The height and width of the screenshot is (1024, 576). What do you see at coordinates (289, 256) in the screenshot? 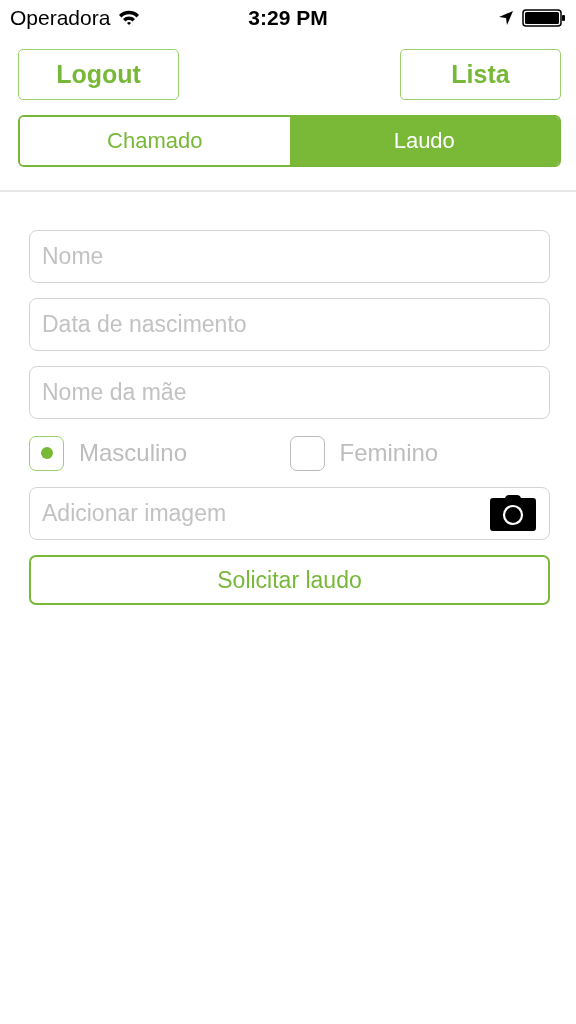
I see `text-field: Nome` at bounding box center [289, 256].